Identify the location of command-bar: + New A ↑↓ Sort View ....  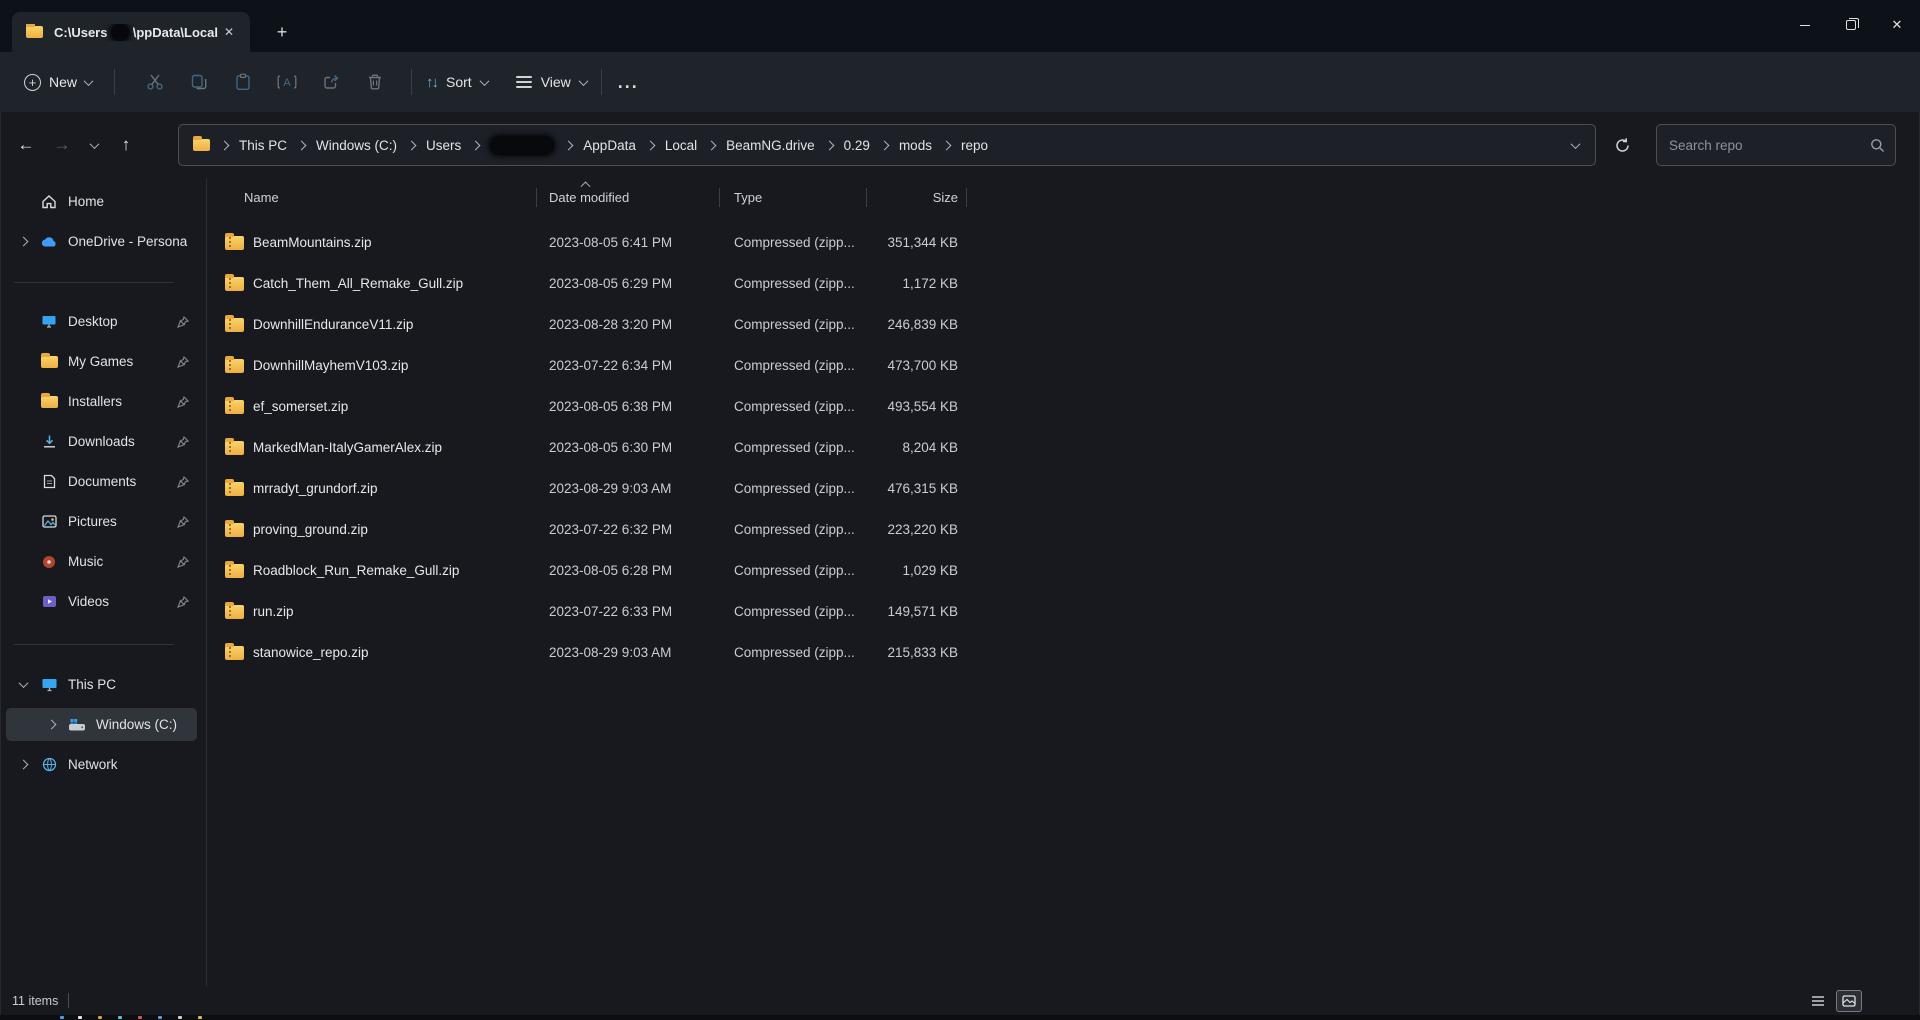
(960, 82).